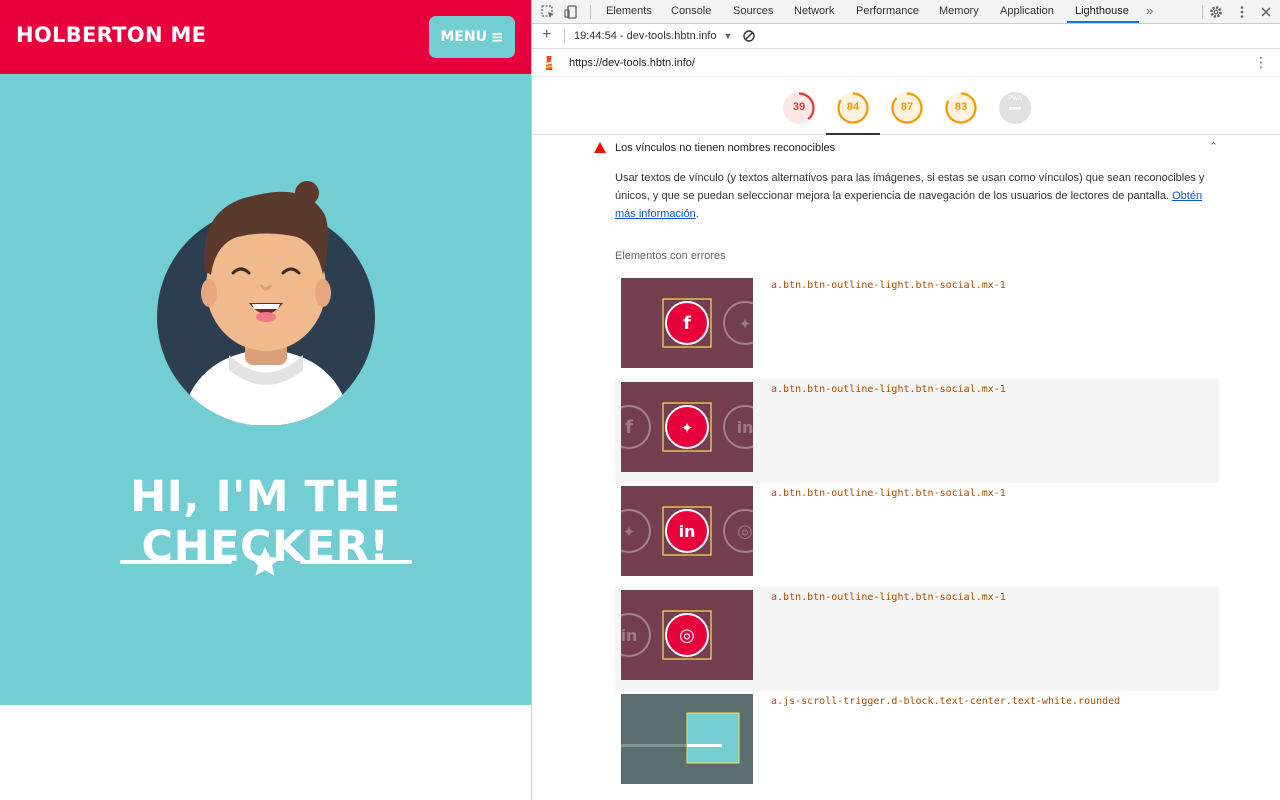 This screenshot has width=1280, height=800. I want to click on star-divider, so click(266, 562).